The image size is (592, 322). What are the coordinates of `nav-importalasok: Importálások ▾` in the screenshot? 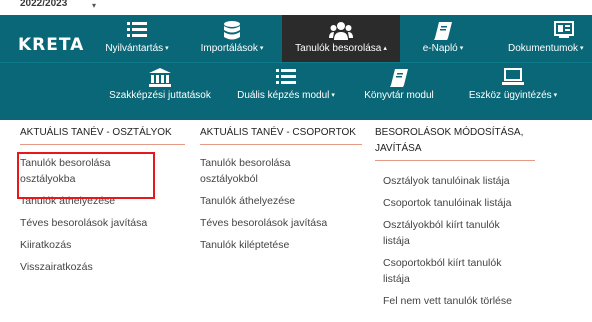 It's located at (232, 41).